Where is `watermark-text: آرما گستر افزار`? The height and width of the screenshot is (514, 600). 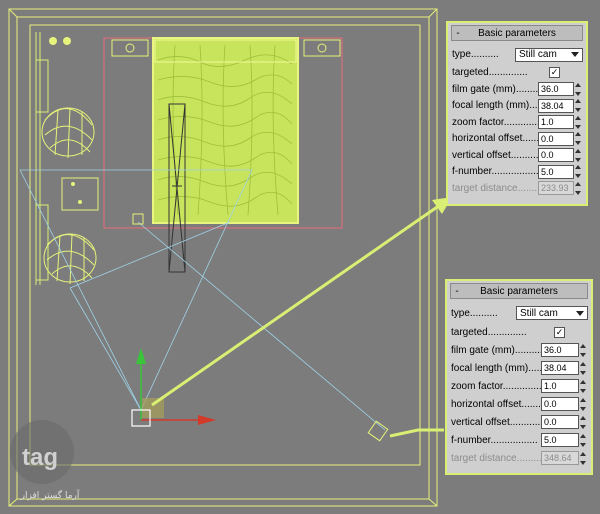 watermark-text: آرما گستر افزار is located at coordinates (50, 495).